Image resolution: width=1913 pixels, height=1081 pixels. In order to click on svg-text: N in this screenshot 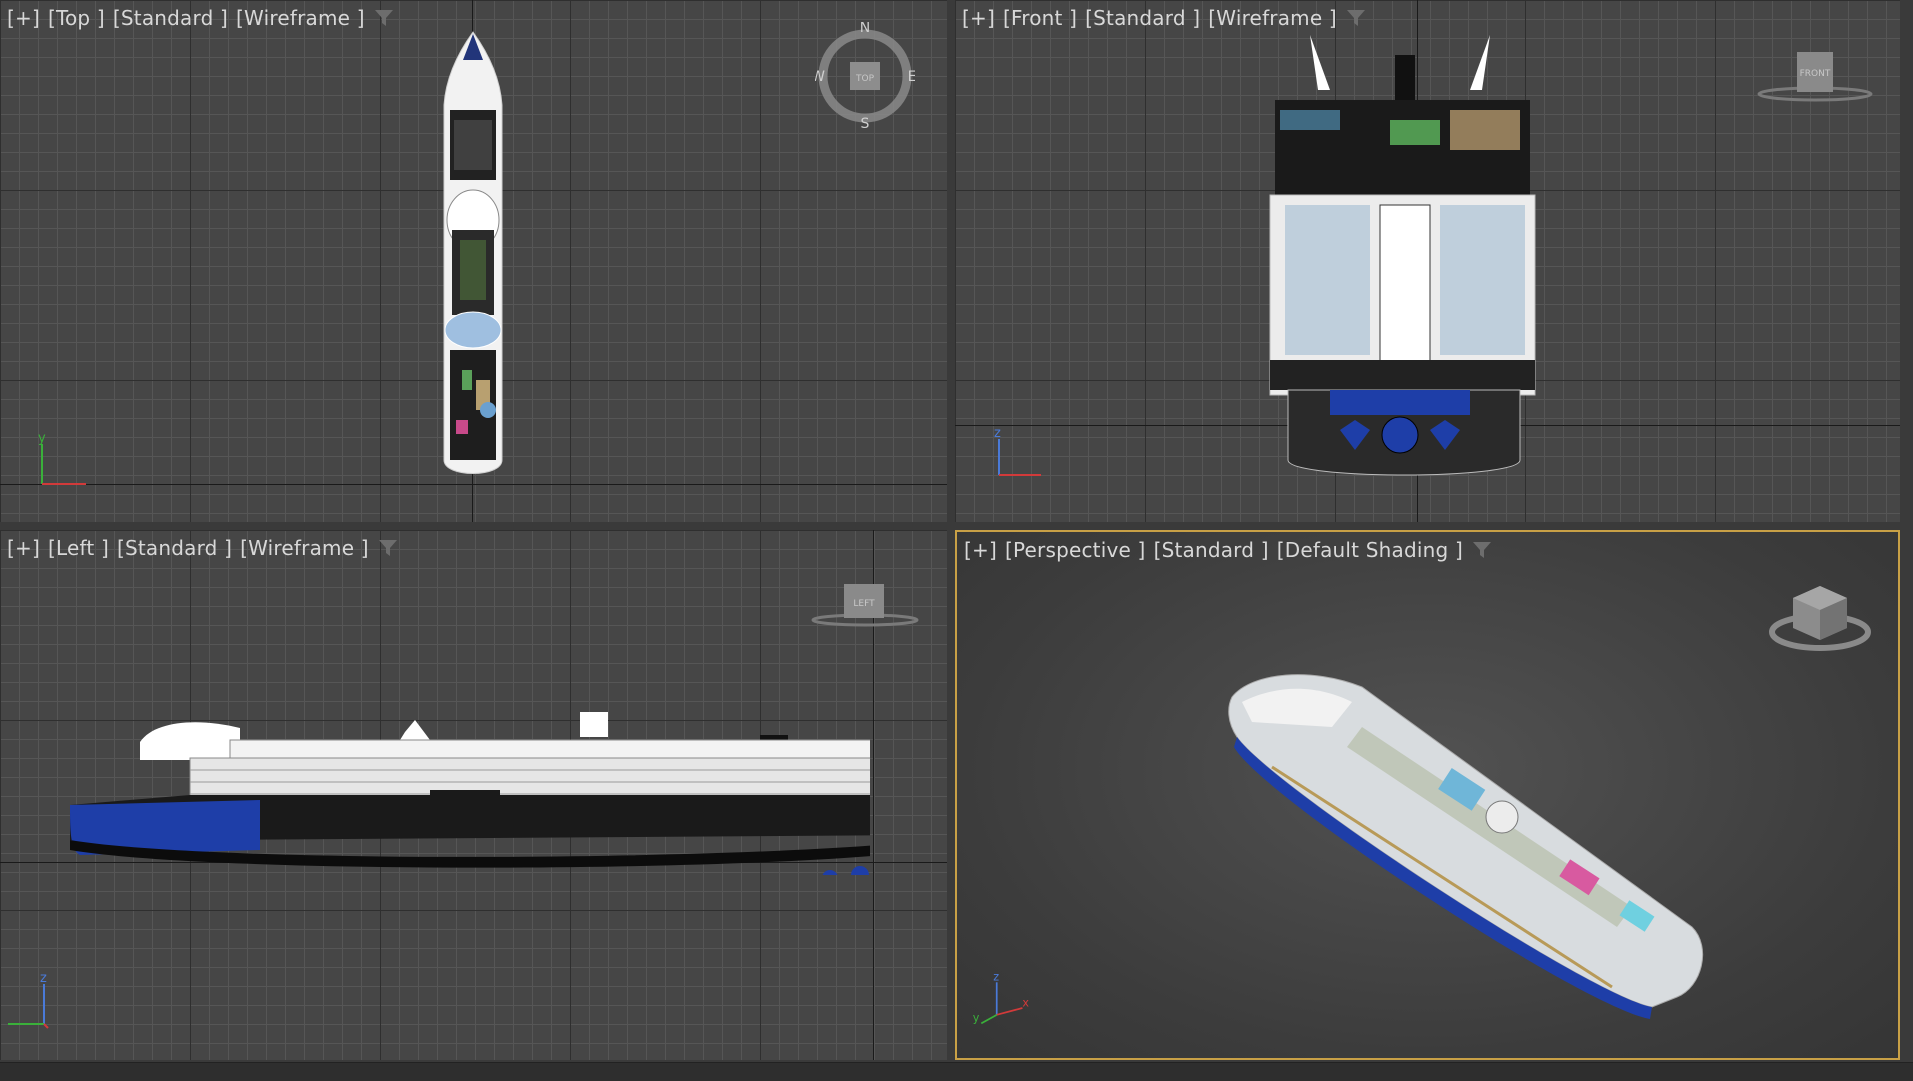, I will do `click(865, 29)`.